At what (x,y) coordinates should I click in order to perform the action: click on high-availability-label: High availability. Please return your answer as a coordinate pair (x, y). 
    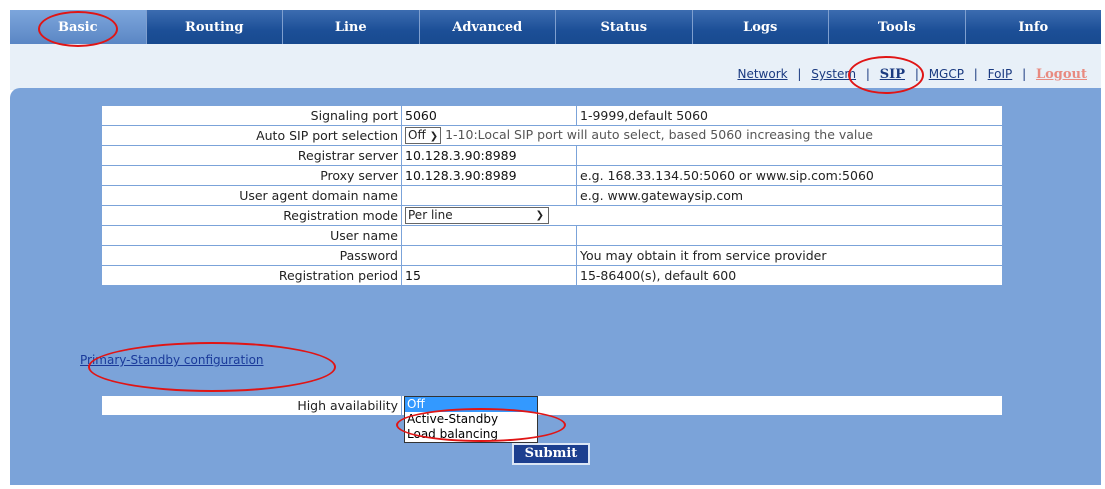
    Looking at the image, I should click on (251, 405).